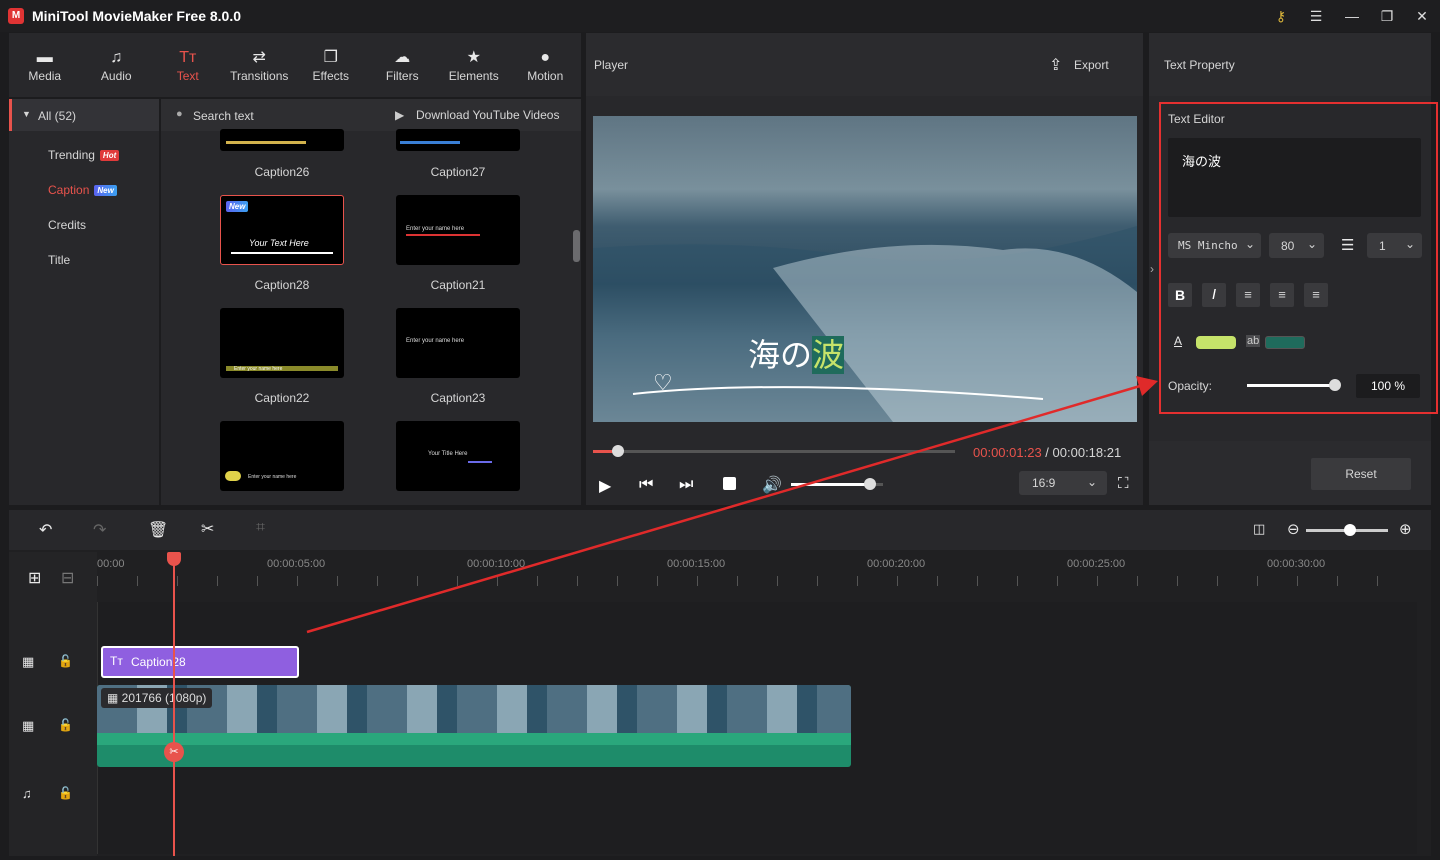 The image size is (1440, 860). Describe the element at coordinates (1387, 16) in the screenshot. I see `maximize-icon: ❐` at that location.